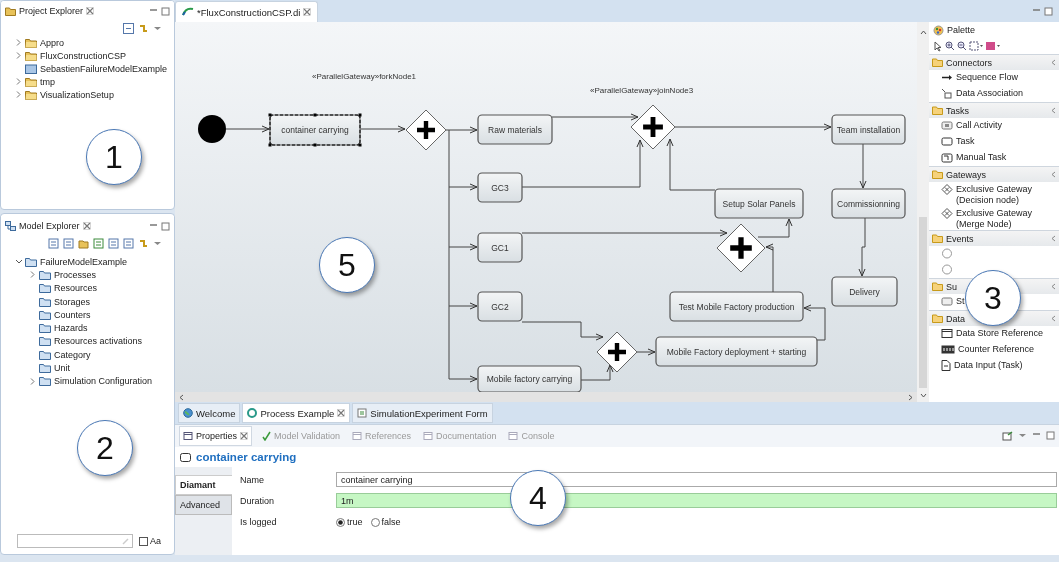 Image resolution: width=1059 pixels, height=562 pixels. What do you see at coordinates (258, 501) in the screenshot?
I see `field-label: Duration` at bounding box center [258, 501].